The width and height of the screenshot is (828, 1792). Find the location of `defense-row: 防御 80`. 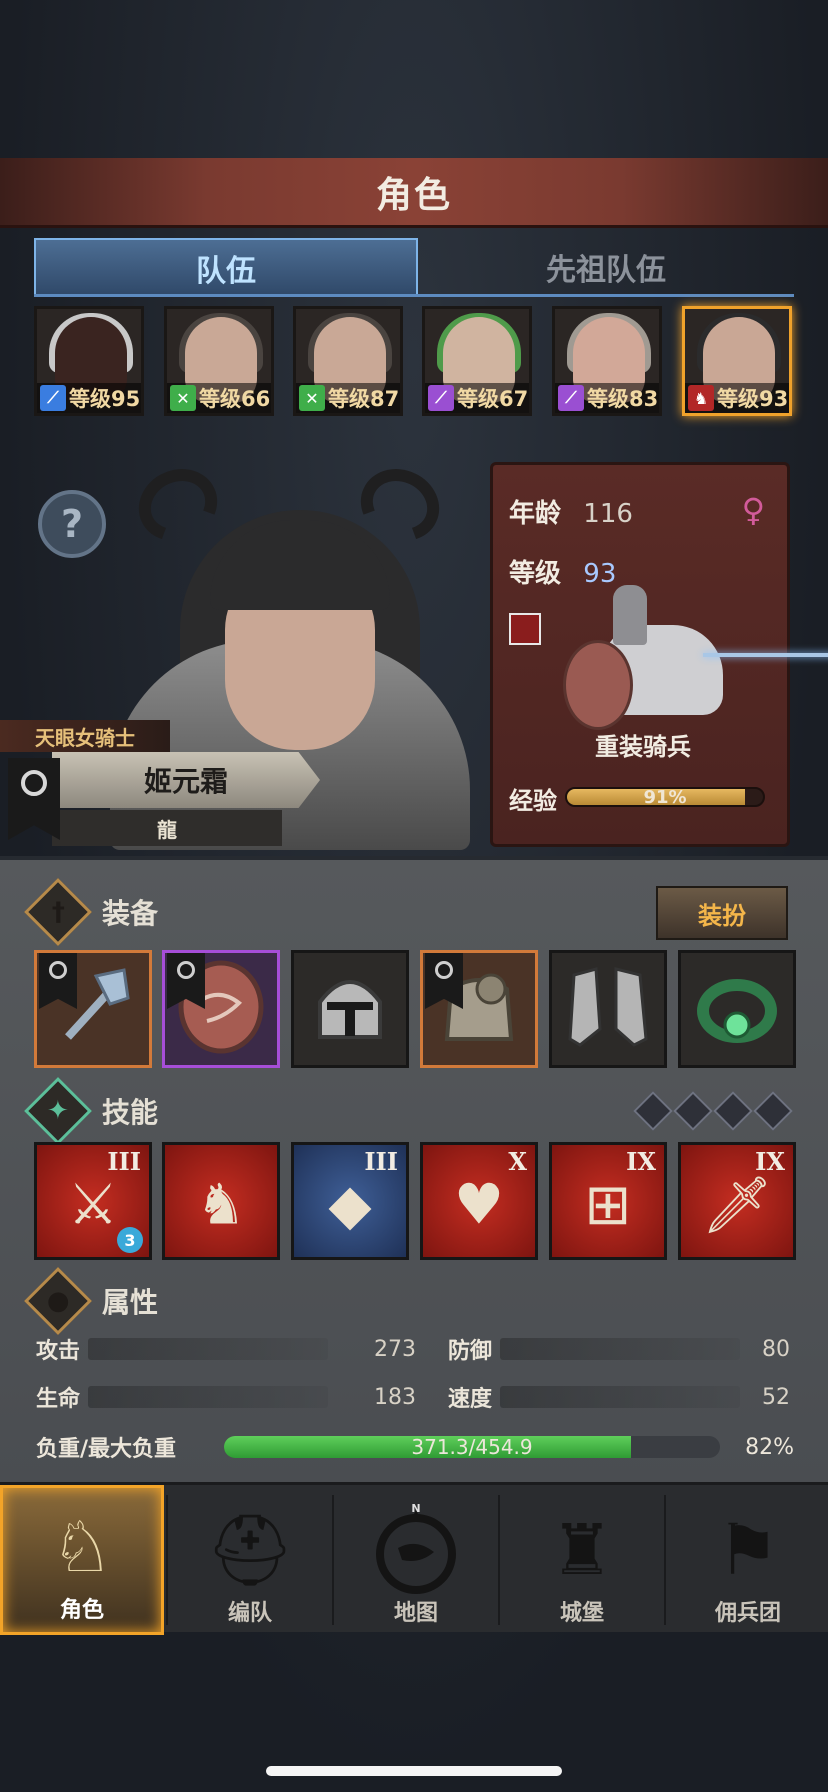

defense-row: 防御 80 is located at coordinates (620, 1349).